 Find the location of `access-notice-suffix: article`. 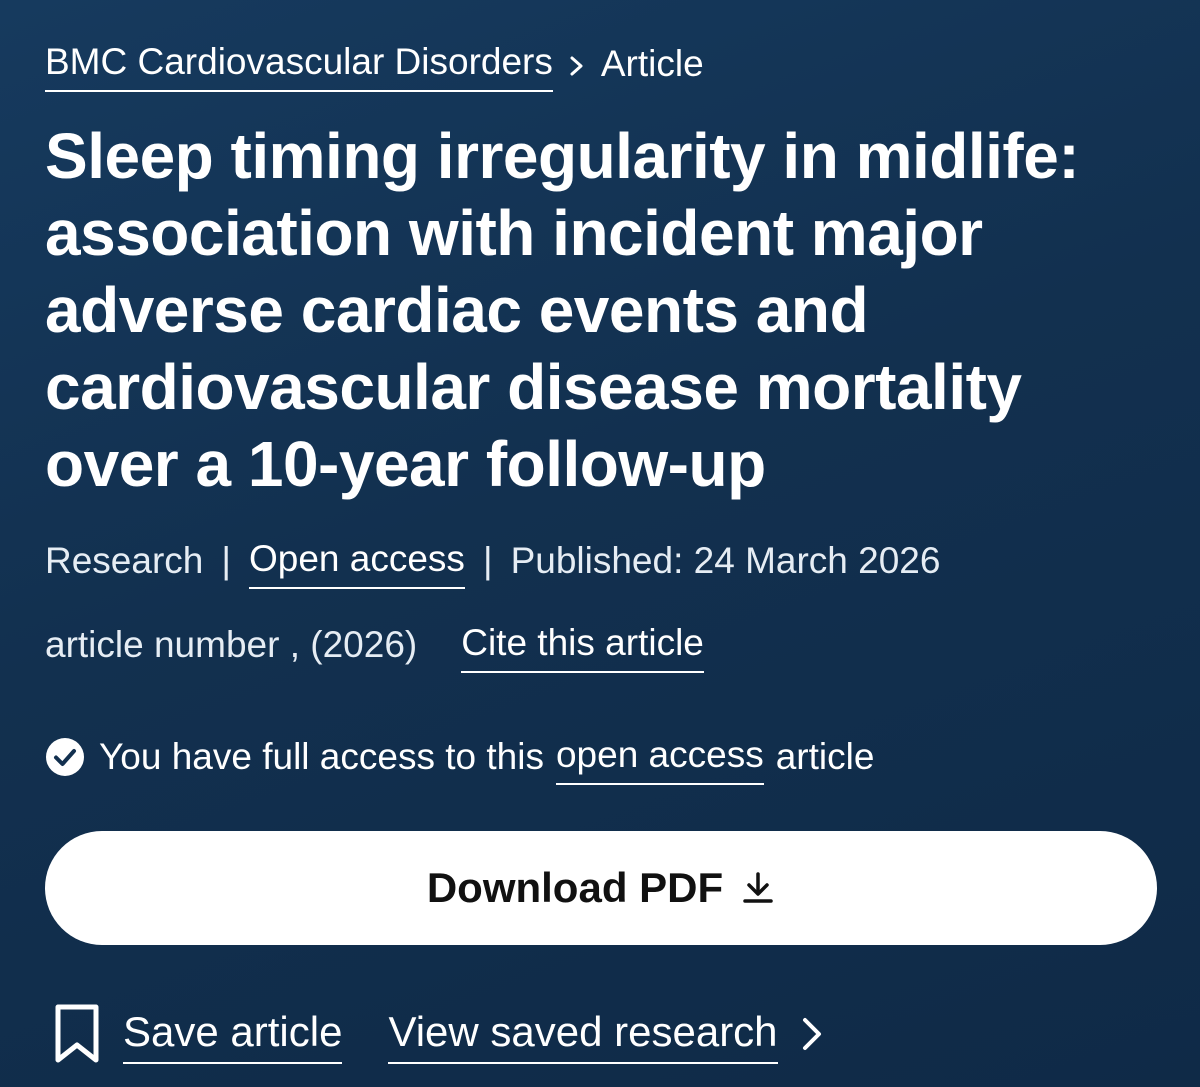

access-notice-suffix: article is located at coordinates (825, 756).